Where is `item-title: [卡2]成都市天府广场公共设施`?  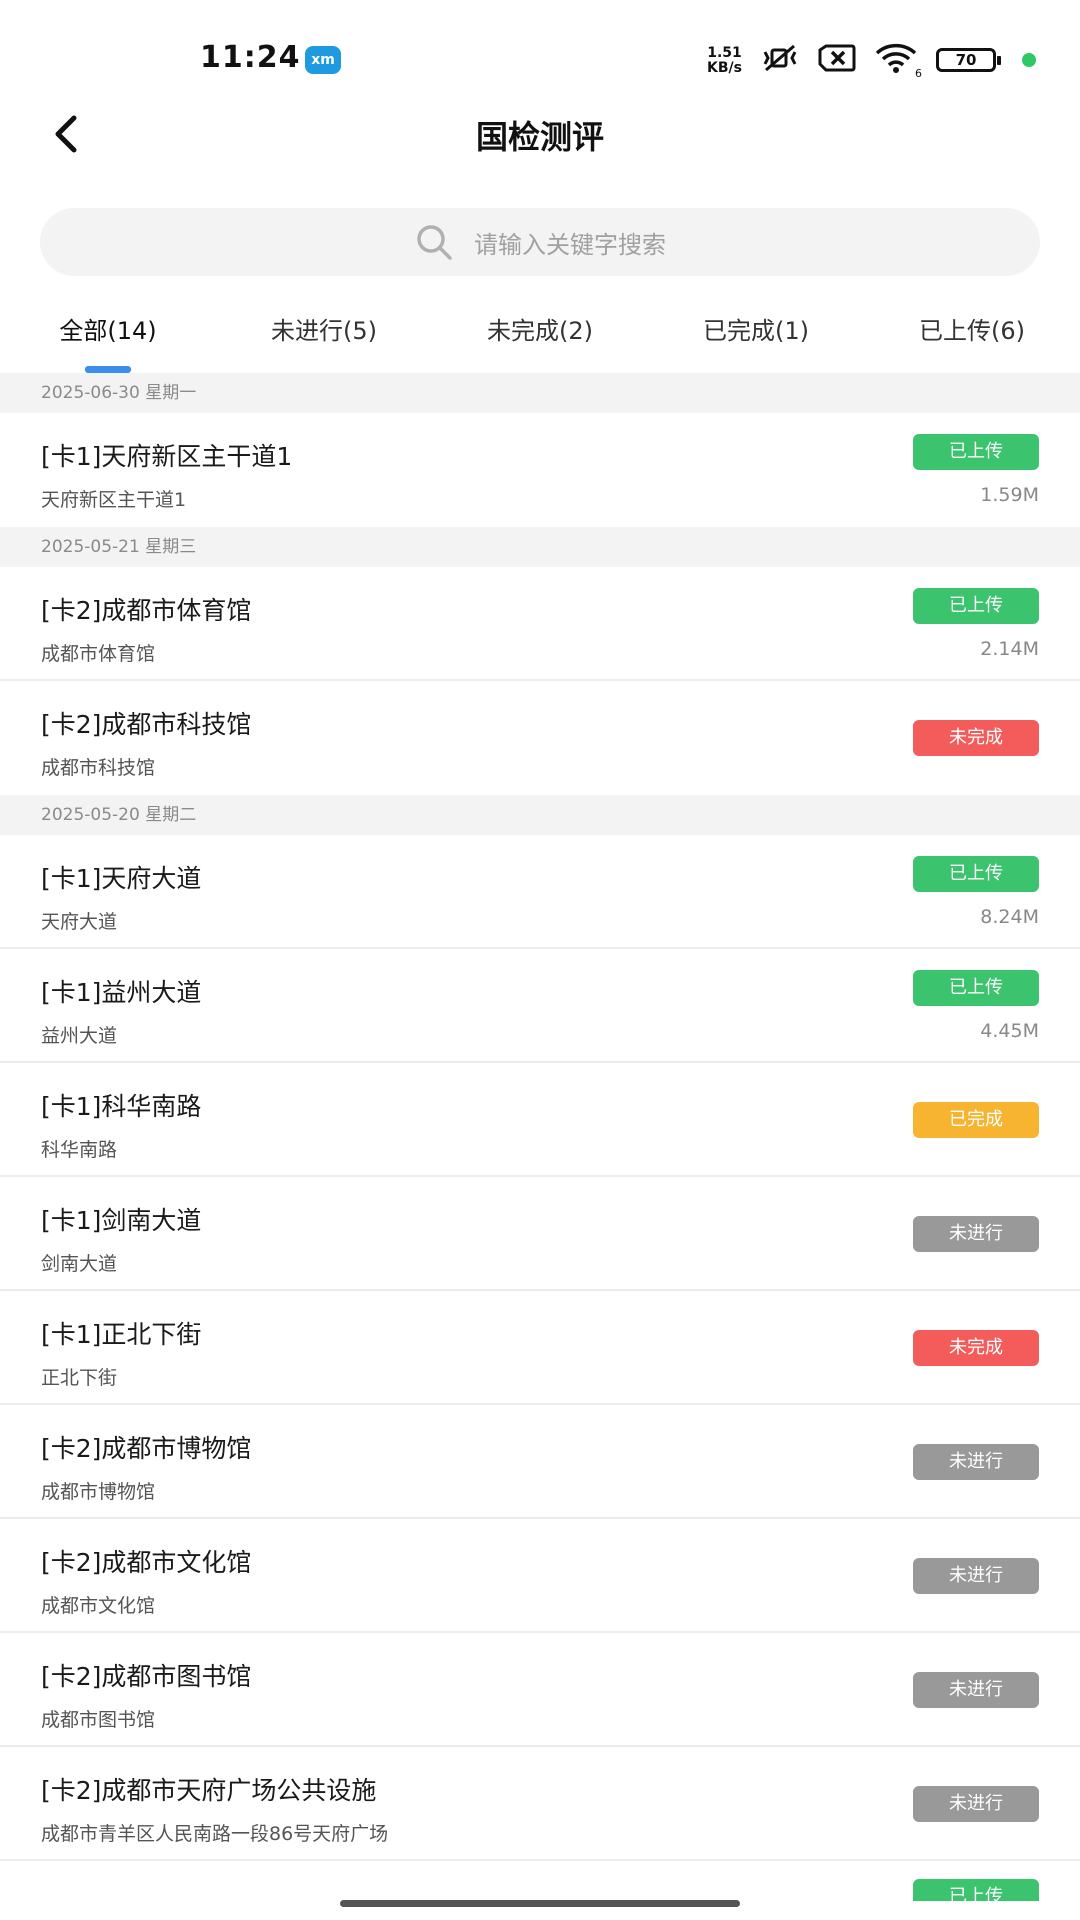 item-title: [卡2]成都市天府广场公共设施 is located at coordinates (209, 1790).